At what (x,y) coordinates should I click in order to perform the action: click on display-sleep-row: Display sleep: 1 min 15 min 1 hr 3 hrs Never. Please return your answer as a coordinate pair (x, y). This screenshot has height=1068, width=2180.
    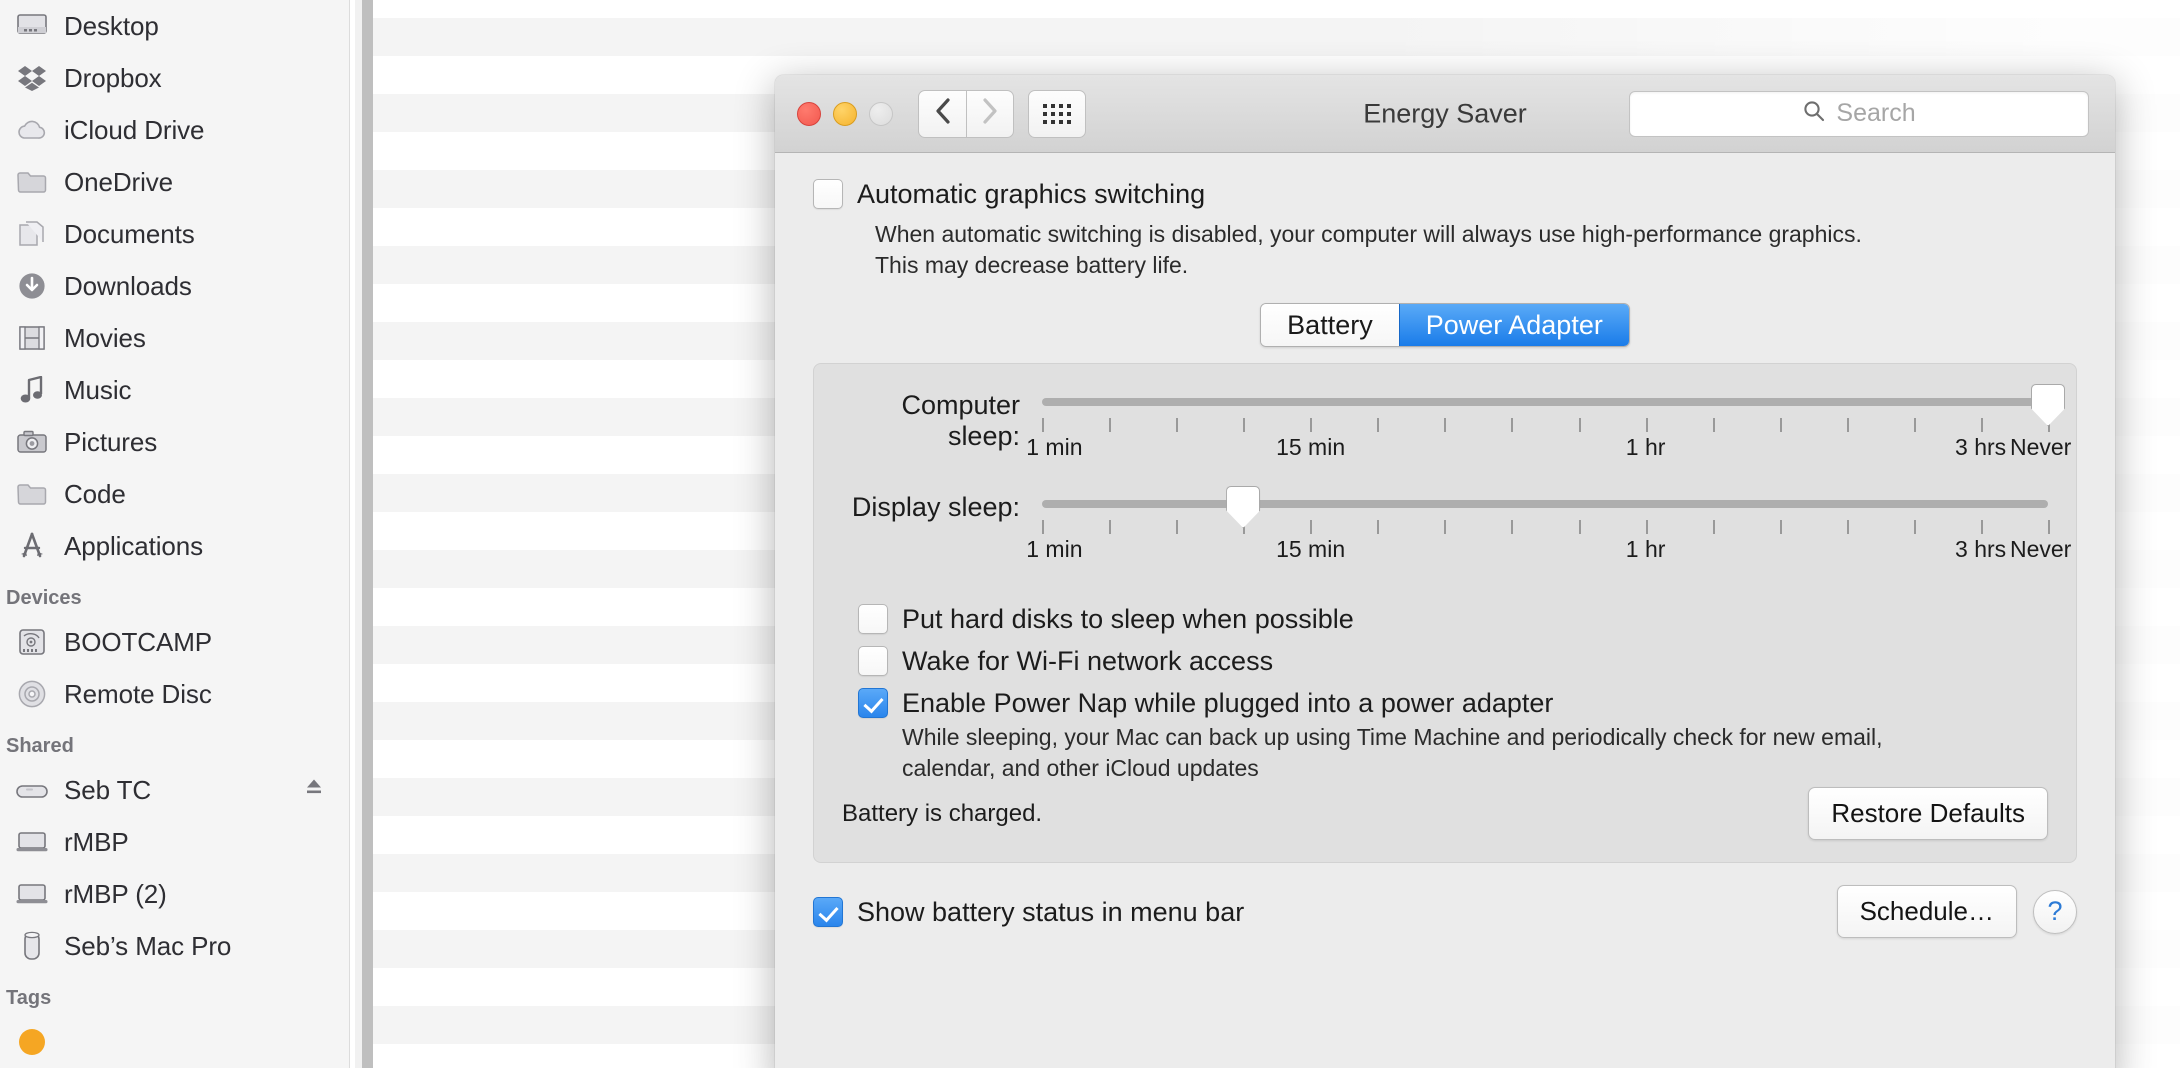
    Looking at the image, I should click on (1456, 533).